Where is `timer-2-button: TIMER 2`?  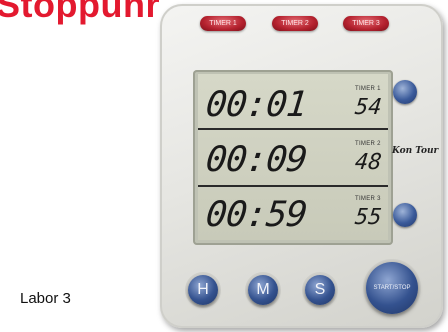 timer-2-button: TIMER 2 is located at coordinates (295, 23).